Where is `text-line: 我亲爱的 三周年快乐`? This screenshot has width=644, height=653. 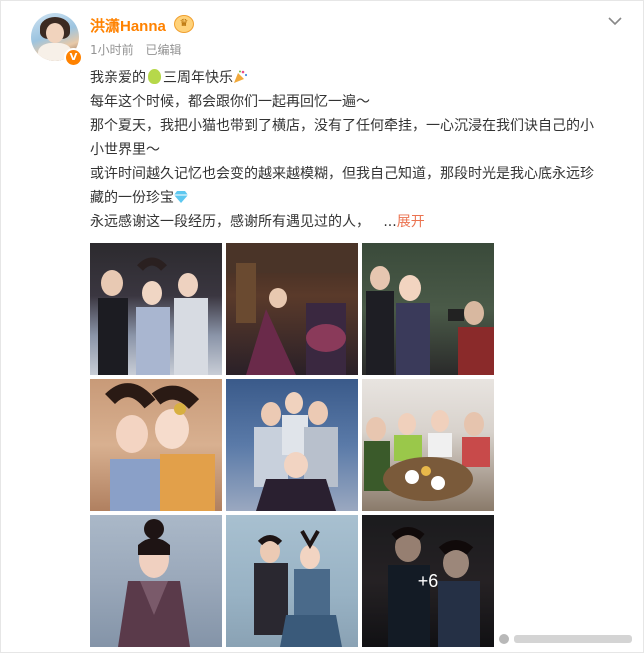 text-line: 我亲爱的 三周年快乐 is located at coordinates (362, 78).